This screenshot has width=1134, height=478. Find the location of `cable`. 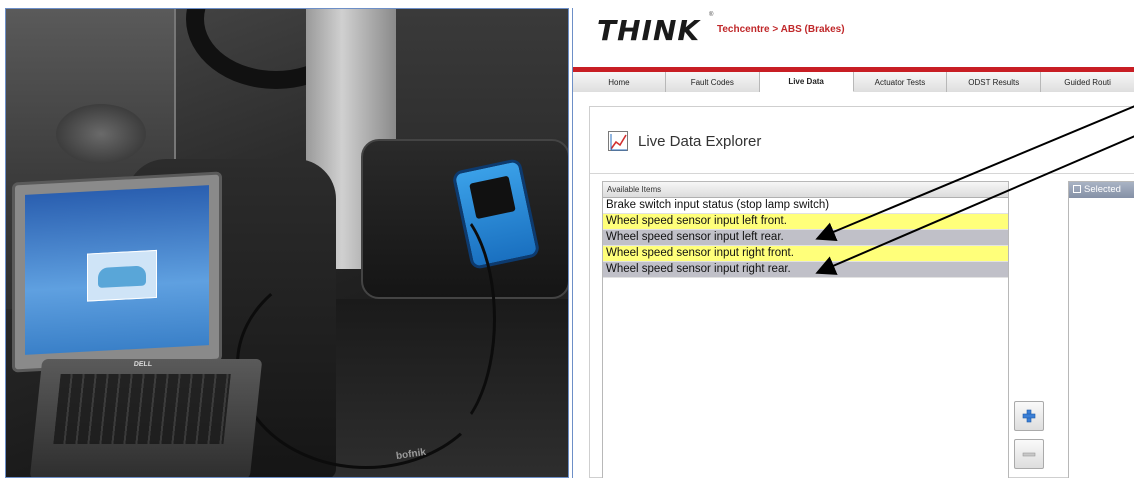

cable is located at coordinates (436, 319).